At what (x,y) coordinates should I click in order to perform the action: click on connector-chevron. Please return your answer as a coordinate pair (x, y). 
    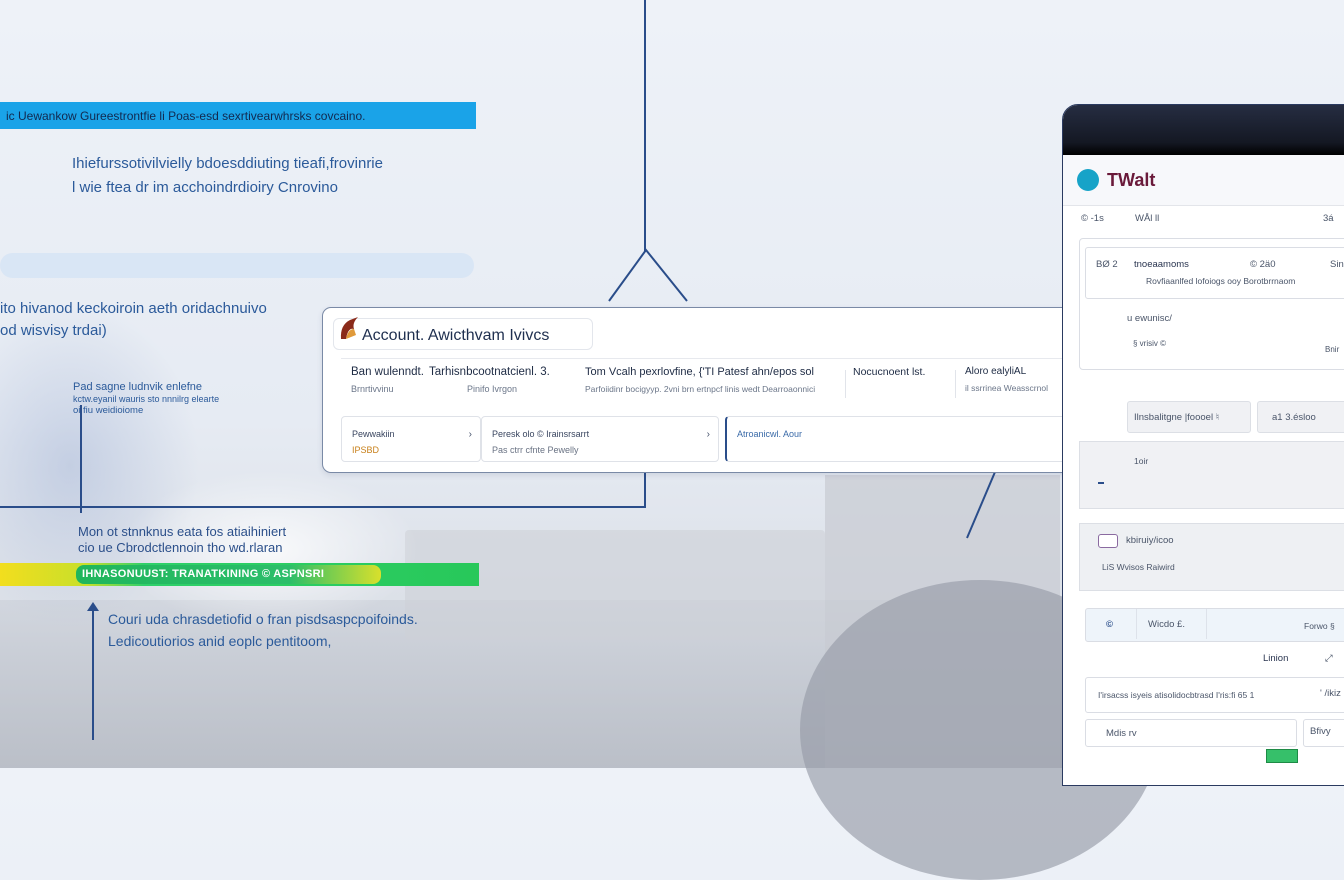
    Looking at the image, I should click on (648, 275).